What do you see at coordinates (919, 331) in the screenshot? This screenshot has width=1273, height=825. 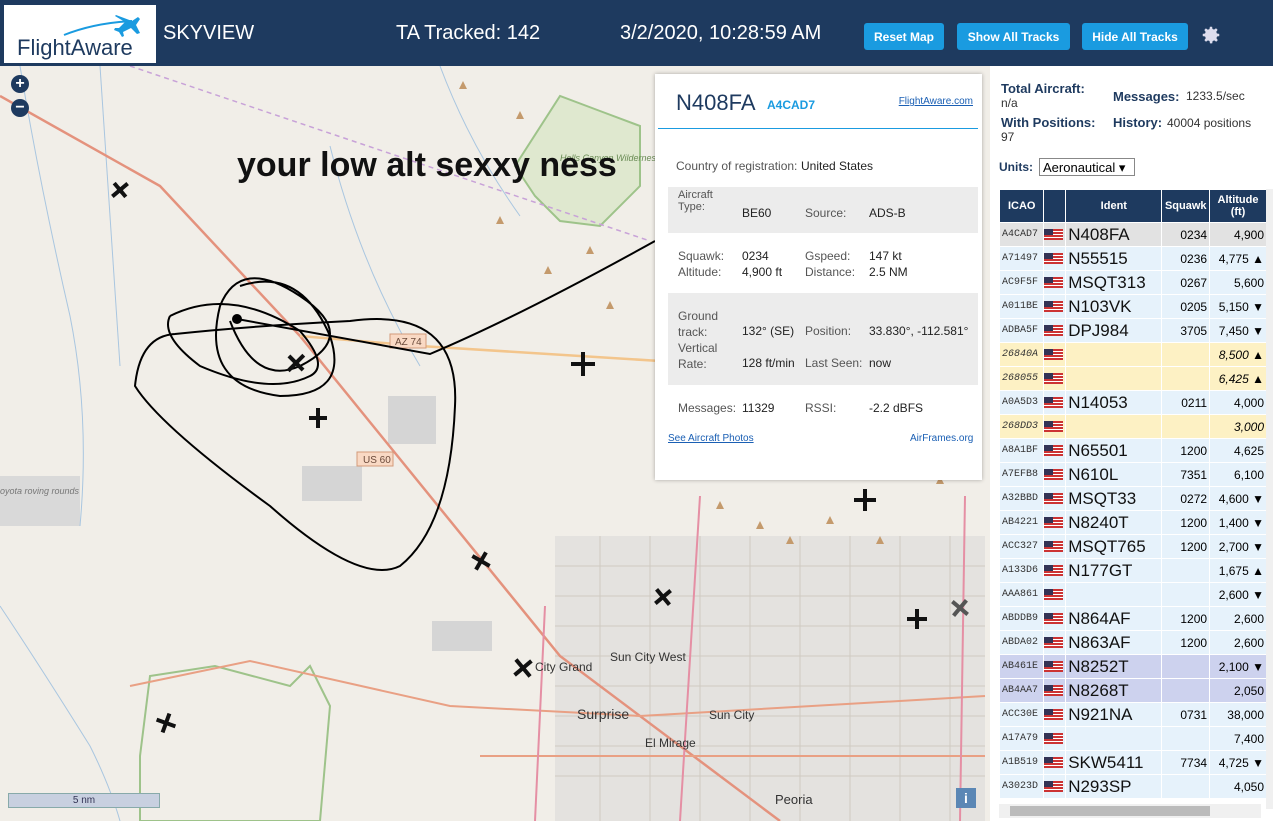 I see `position-value: 33.830°, -112.581°` at bounding box center [919, 331].